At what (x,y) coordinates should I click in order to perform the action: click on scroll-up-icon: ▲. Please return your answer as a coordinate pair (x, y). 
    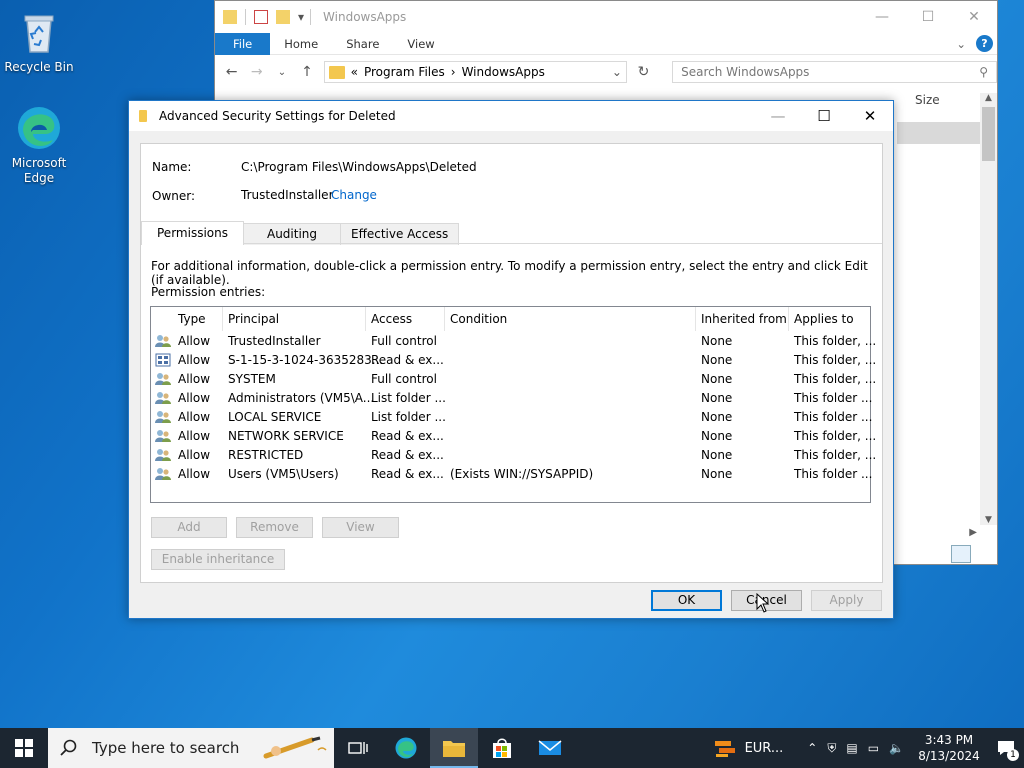
    Looking at the image, I should click on (988, 98).